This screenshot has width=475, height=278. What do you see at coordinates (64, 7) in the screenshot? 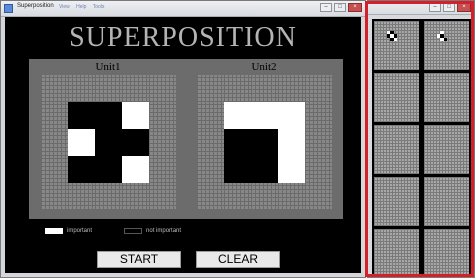
I see `menu-item-view: View` at bounding box center [64, 7].